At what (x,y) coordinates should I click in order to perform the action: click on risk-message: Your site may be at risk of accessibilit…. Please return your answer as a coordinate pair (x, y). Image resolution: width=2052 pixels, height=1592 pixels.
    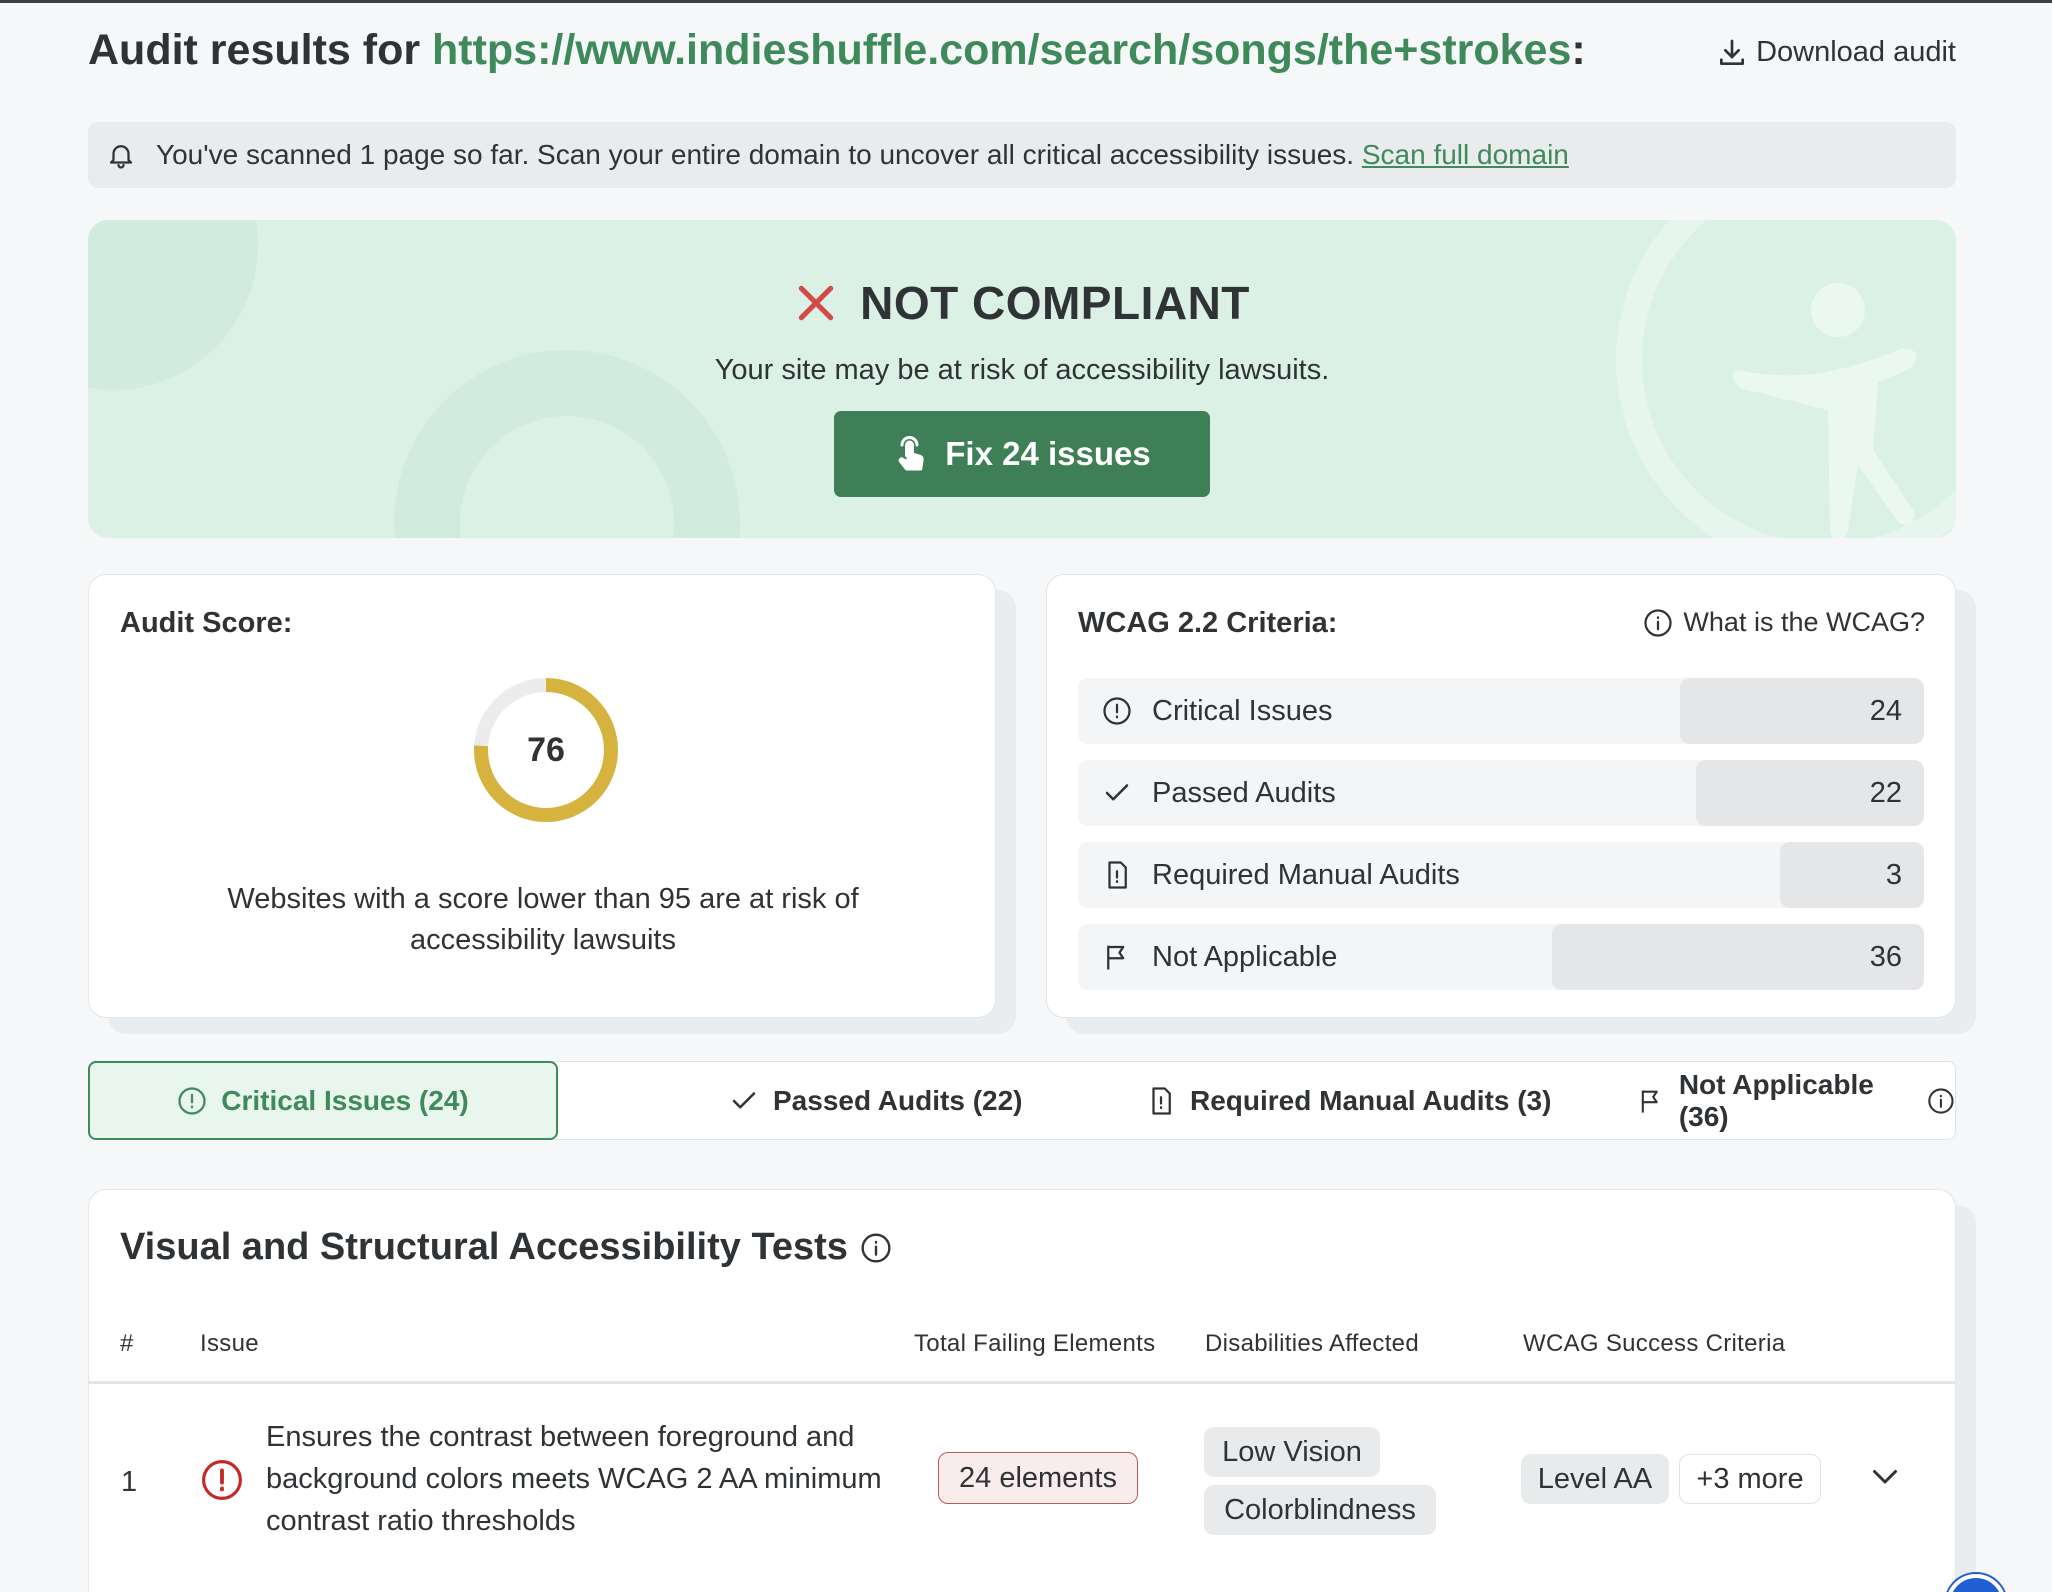
    Looking at the image, I should click on (1022, 370).